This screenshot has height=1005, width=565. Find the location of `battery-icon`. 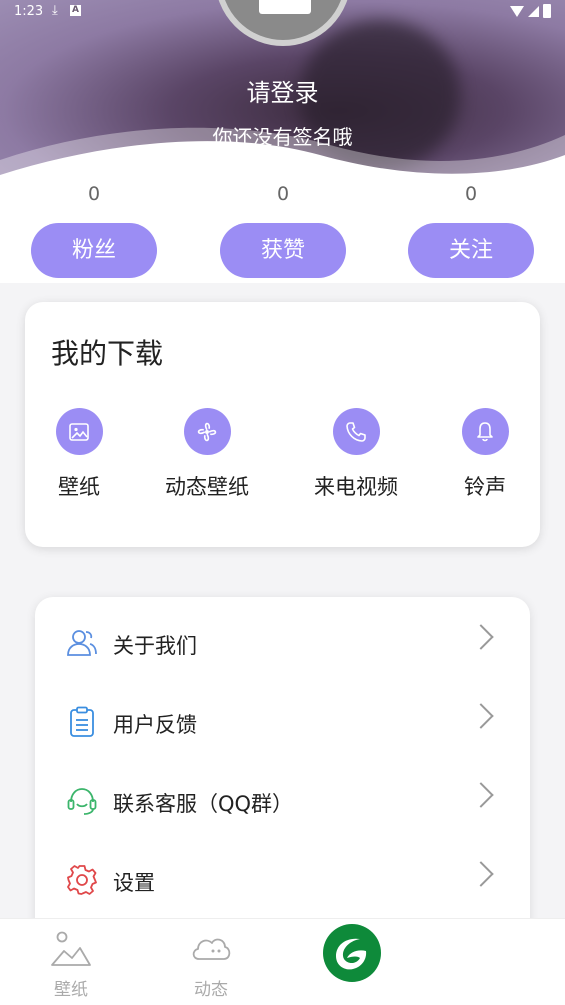

battery-icon is located at coordinates (547, 11).